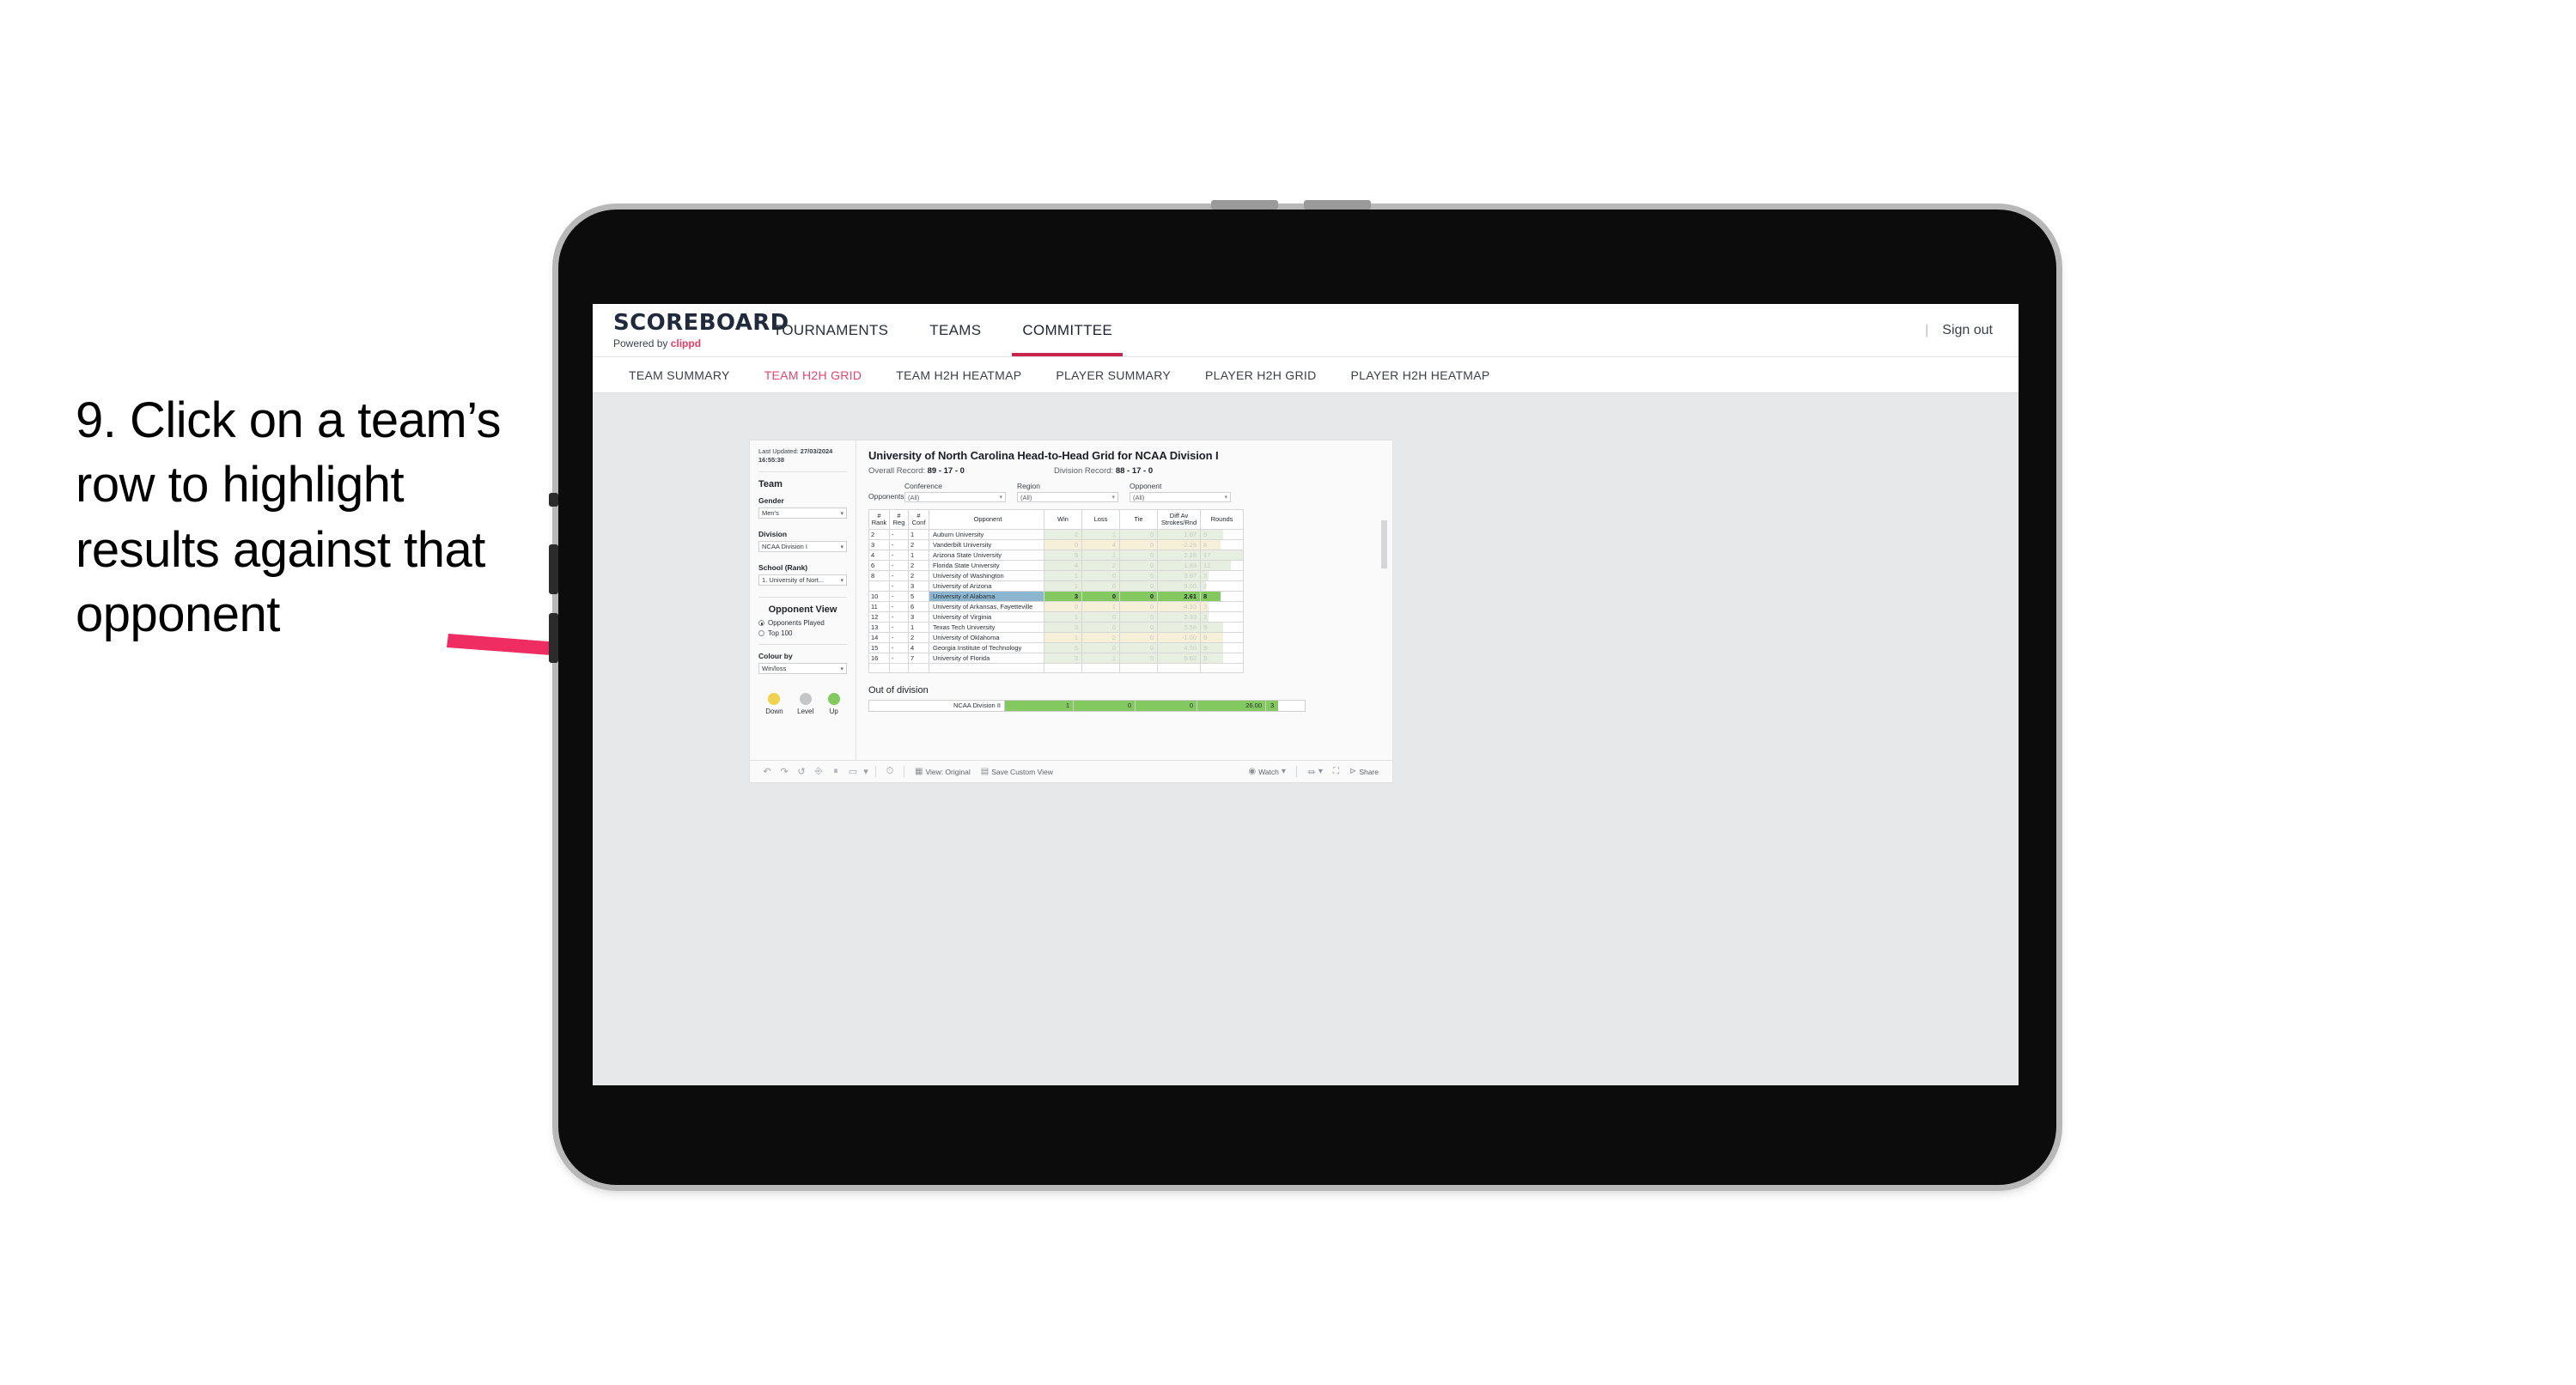  What do you see at coordinates (955, 497) in the screenshot?
I see `filter-conference-select: (All) ▾` at bounding box center [955, 497].